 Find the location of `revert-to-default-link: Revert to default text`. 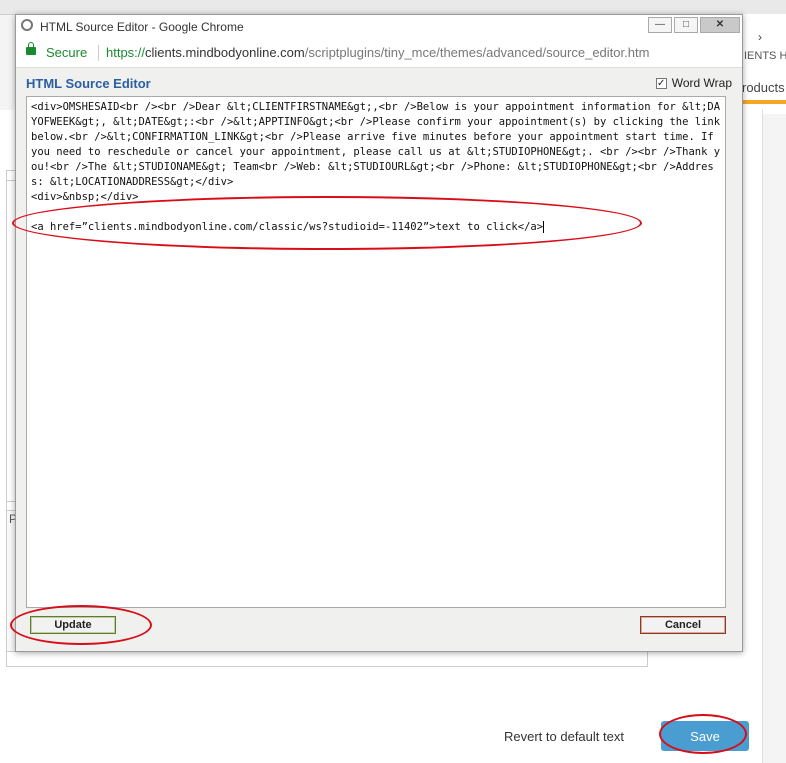

revert-to-default-link: Revert to default text is located at coordinates (564, 736).